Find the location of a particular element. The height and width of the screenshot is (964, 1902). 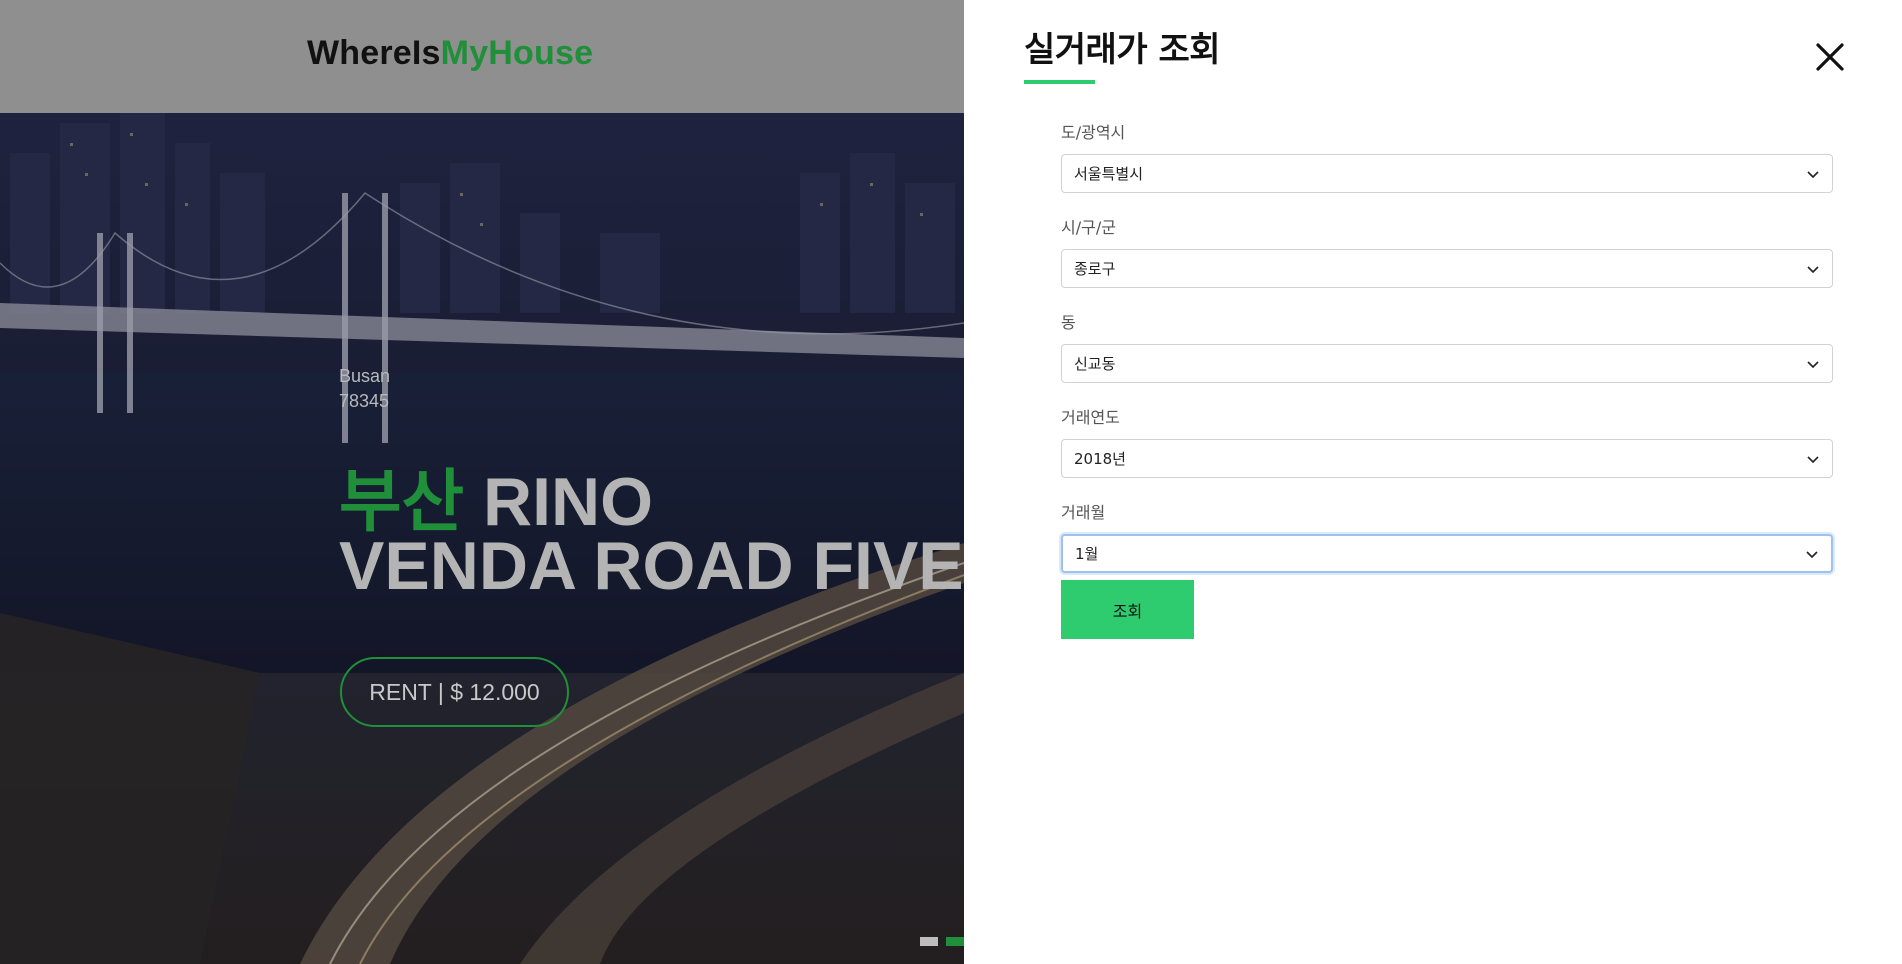

field-dong: 동 신교동 is located at coordinates (1447, 346).